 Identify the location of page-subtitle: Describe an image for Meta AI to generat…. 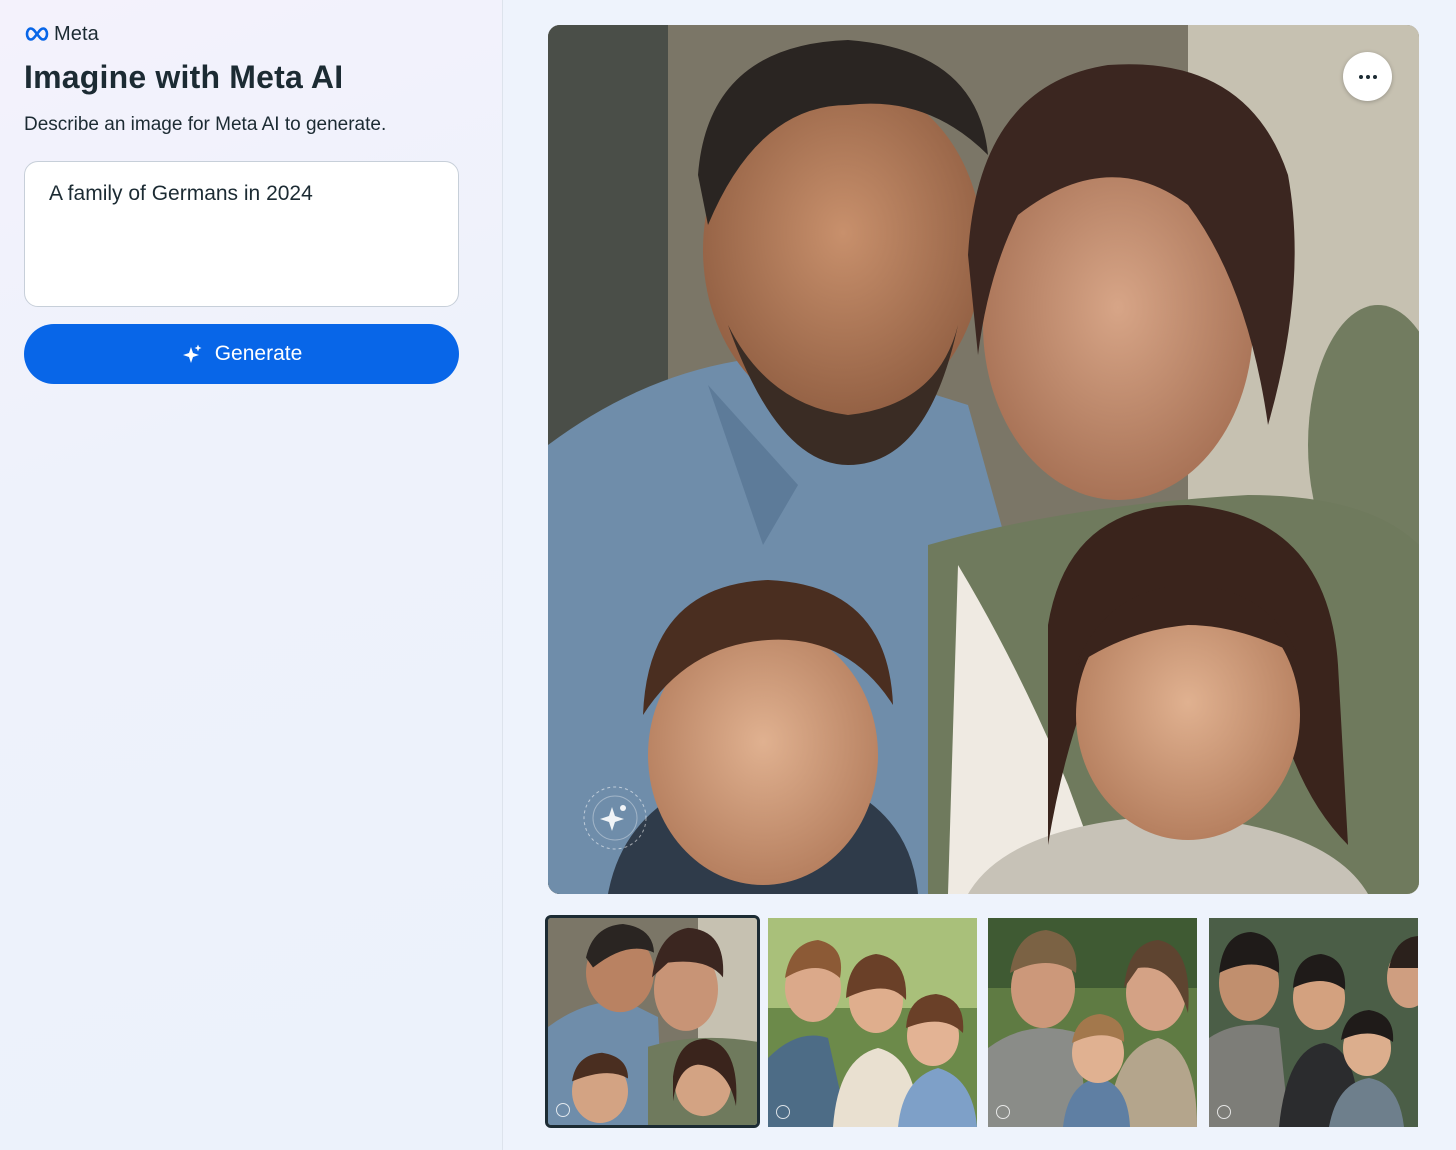
(205, 124).